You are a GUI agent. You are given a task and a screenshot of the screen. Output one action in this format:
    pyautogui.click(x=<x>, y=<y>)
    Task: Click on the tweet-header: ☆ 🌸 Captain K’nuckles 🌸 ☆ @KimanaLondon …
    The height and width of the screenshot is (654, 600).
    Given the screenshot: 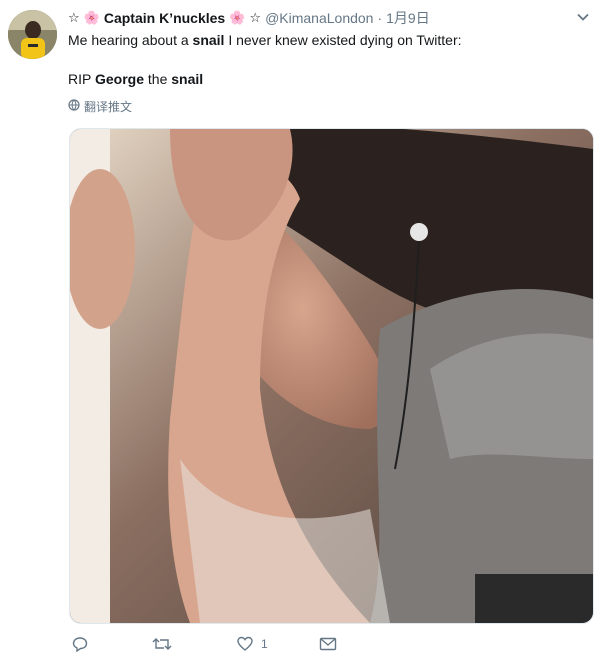 What is the action you would take?
    pyautogui.click(x=330, y=18)
    